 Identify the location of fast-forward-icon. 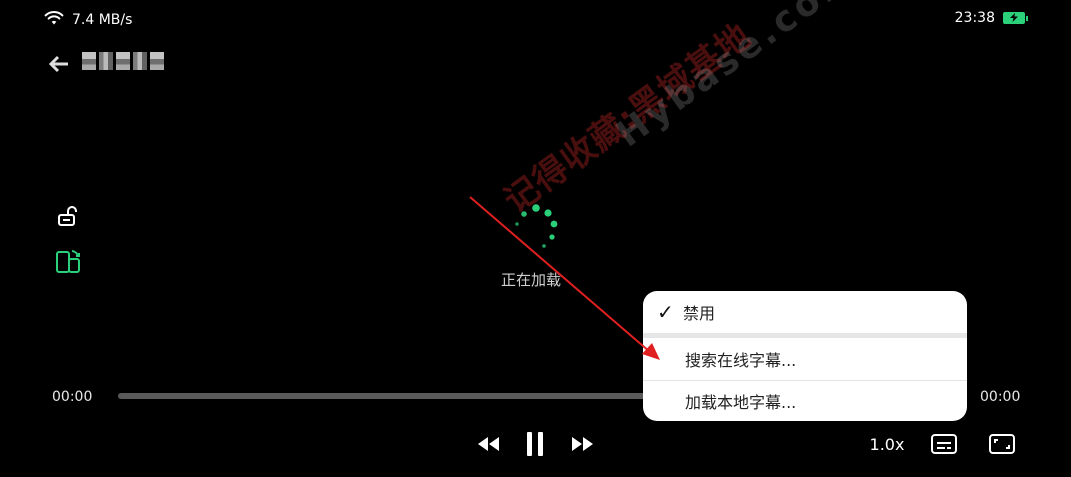
(582, 444).